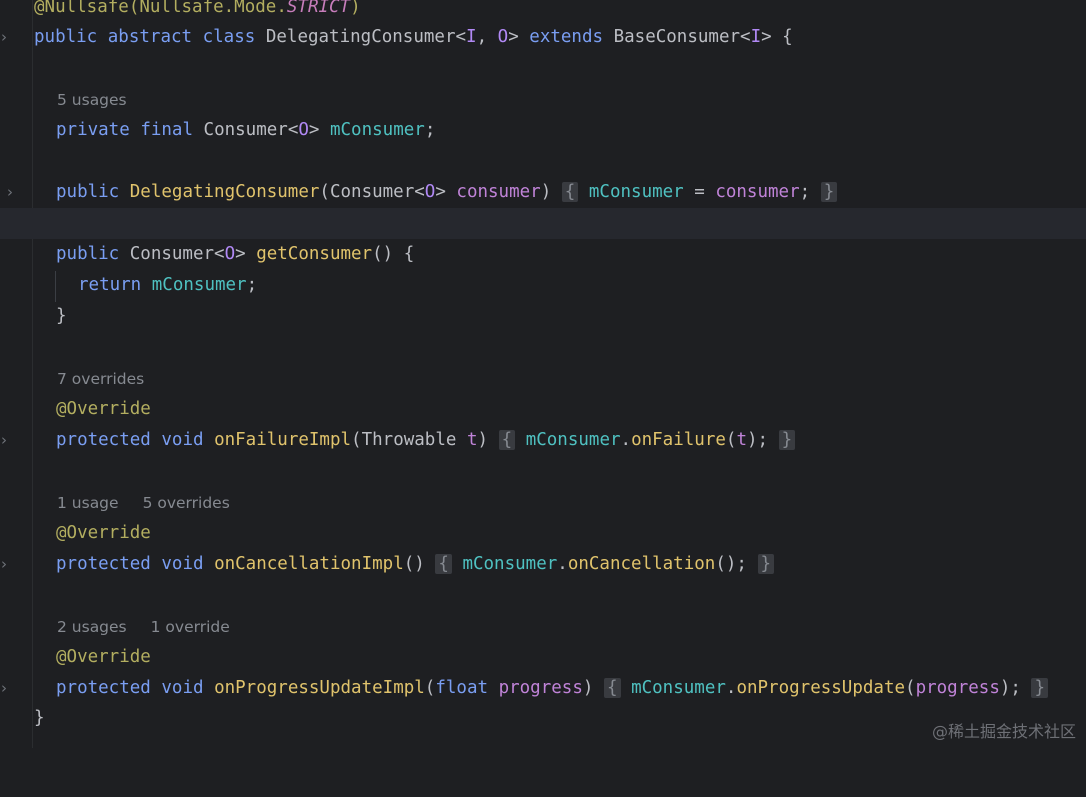 The height and width of the screenshot is (797, 1086). Describe the element at coordinates (699, 192) in the screenshot. I see `punct: =` at that location.